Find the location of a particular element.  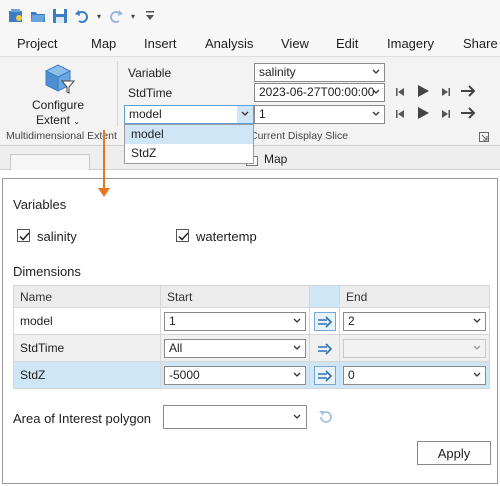

end-value: 0 is located at coordinates (351, 375).